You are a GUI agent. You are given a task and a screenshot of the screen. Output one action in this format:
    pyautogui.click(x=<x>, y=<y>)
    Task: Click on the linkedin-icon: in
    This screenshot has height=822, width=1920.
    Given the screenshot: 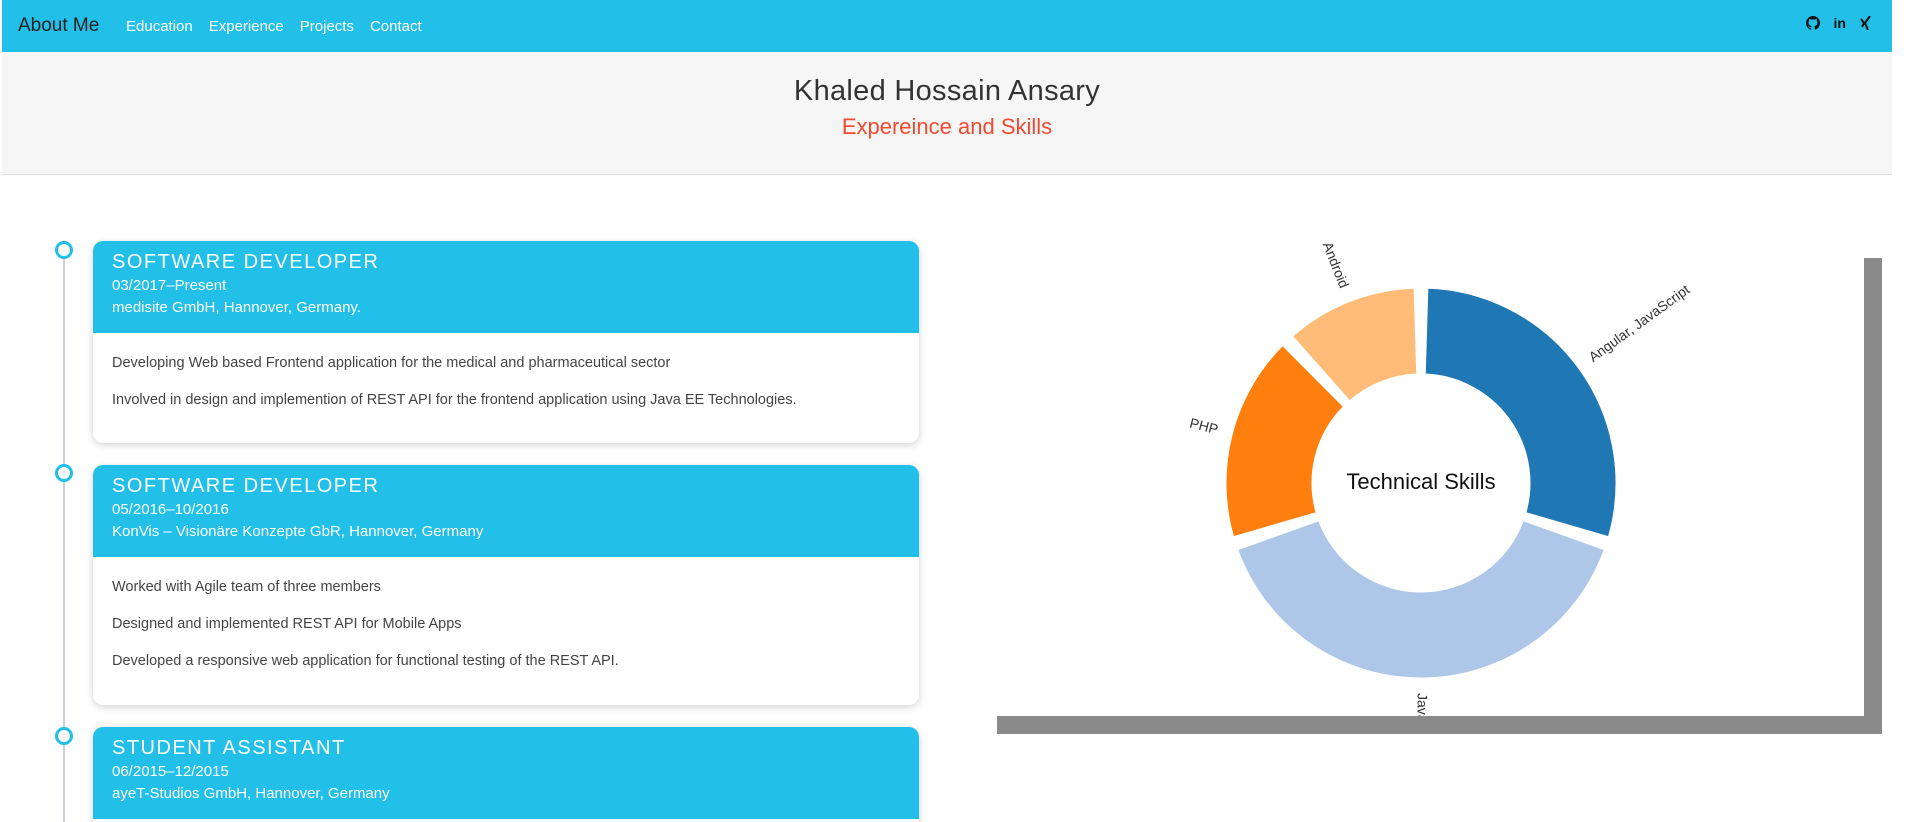 What is the action you would take?
    pyautogui.click(x=1840, y=23)
    